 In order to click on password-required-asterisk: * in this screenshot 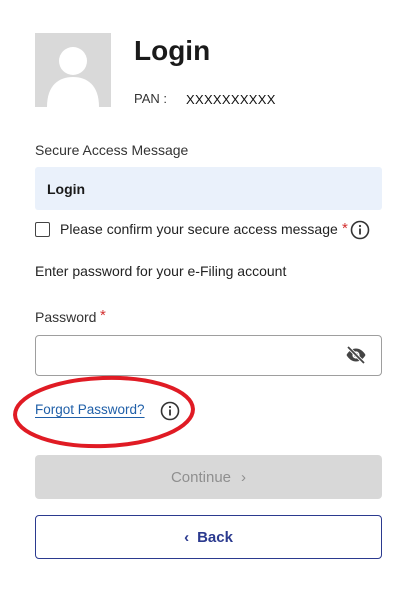, I will do `click(103, 315)`.